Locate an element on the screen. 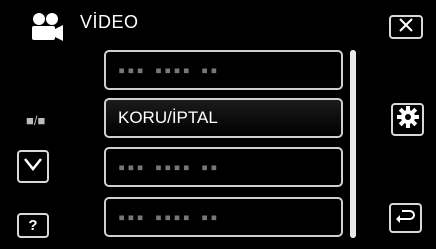  menu-item-label: KORU/İPTAL is located at coordinates (168, 117).